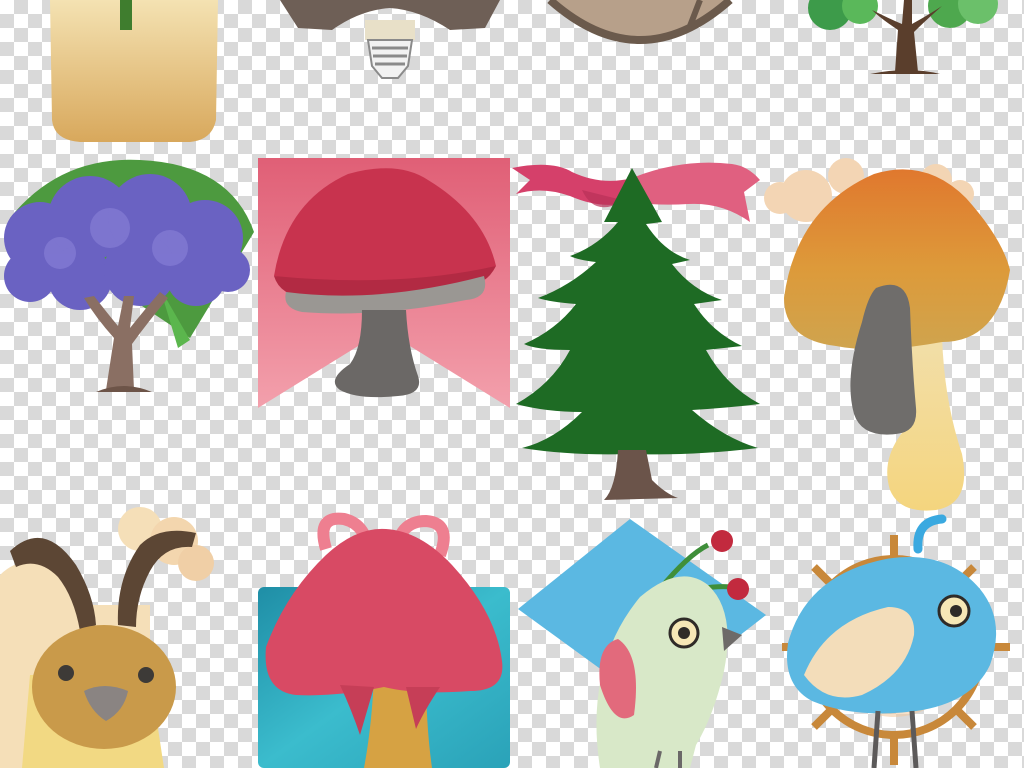  Describe the element at coordinates (130, 276) in the screenshot. I see `purple-tree-icon` at that location.